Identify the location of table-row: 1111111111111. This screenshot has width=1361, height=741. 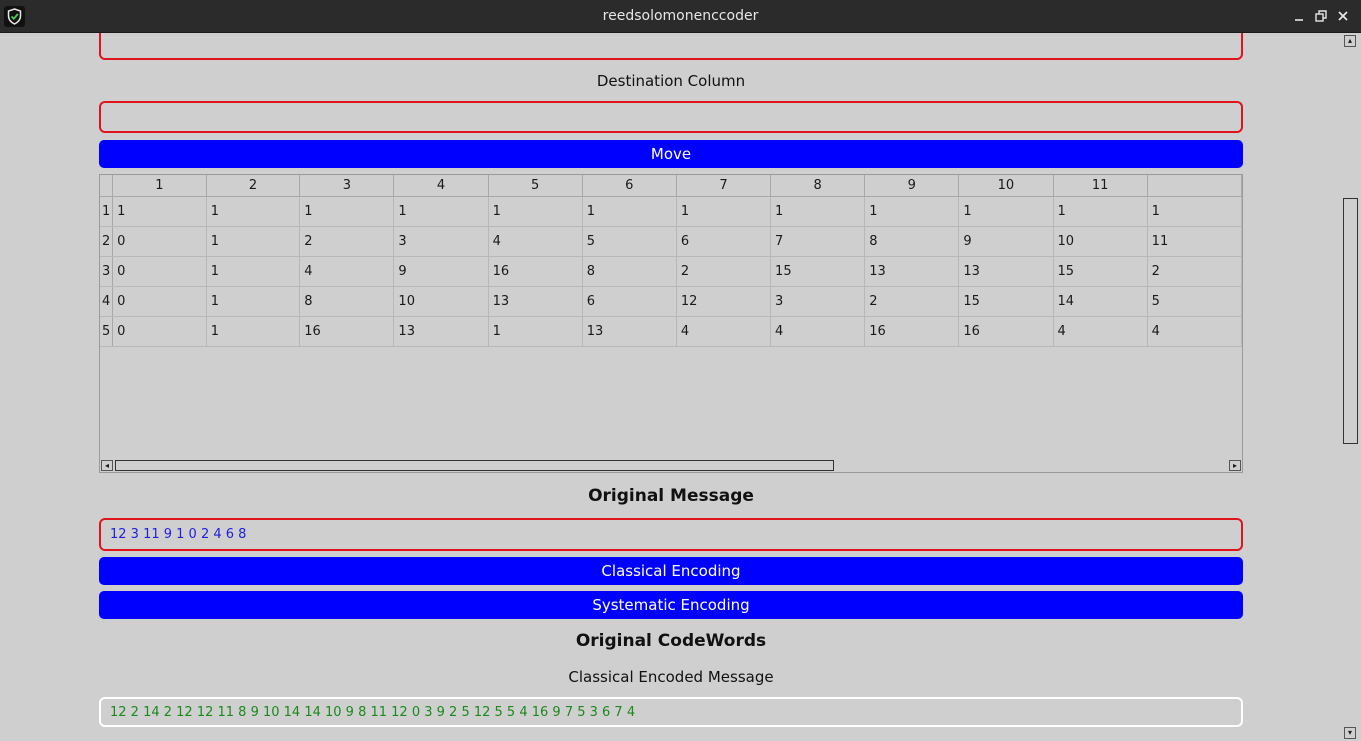
(671, 211).